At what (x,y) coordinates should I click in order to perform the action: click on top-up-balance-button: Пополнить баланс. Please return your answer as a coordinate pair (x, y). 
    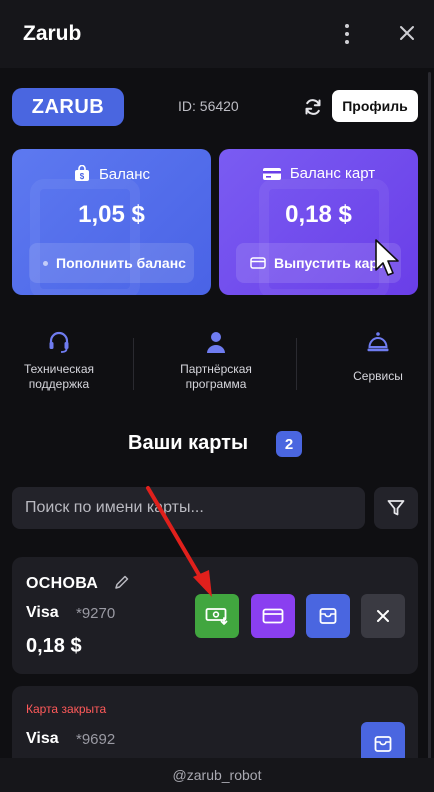
    Looking at the image, I should click on (111, 263).